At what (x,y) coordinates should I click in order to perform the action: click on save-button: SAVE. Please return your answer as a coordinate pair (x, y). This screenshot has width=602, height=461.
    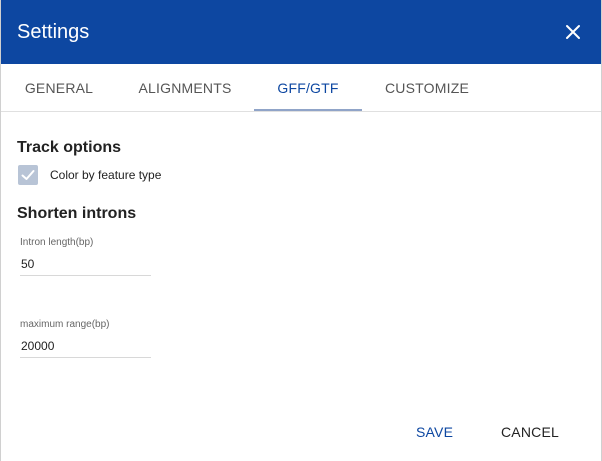
    Looking at the image, I should click on (434, 432).